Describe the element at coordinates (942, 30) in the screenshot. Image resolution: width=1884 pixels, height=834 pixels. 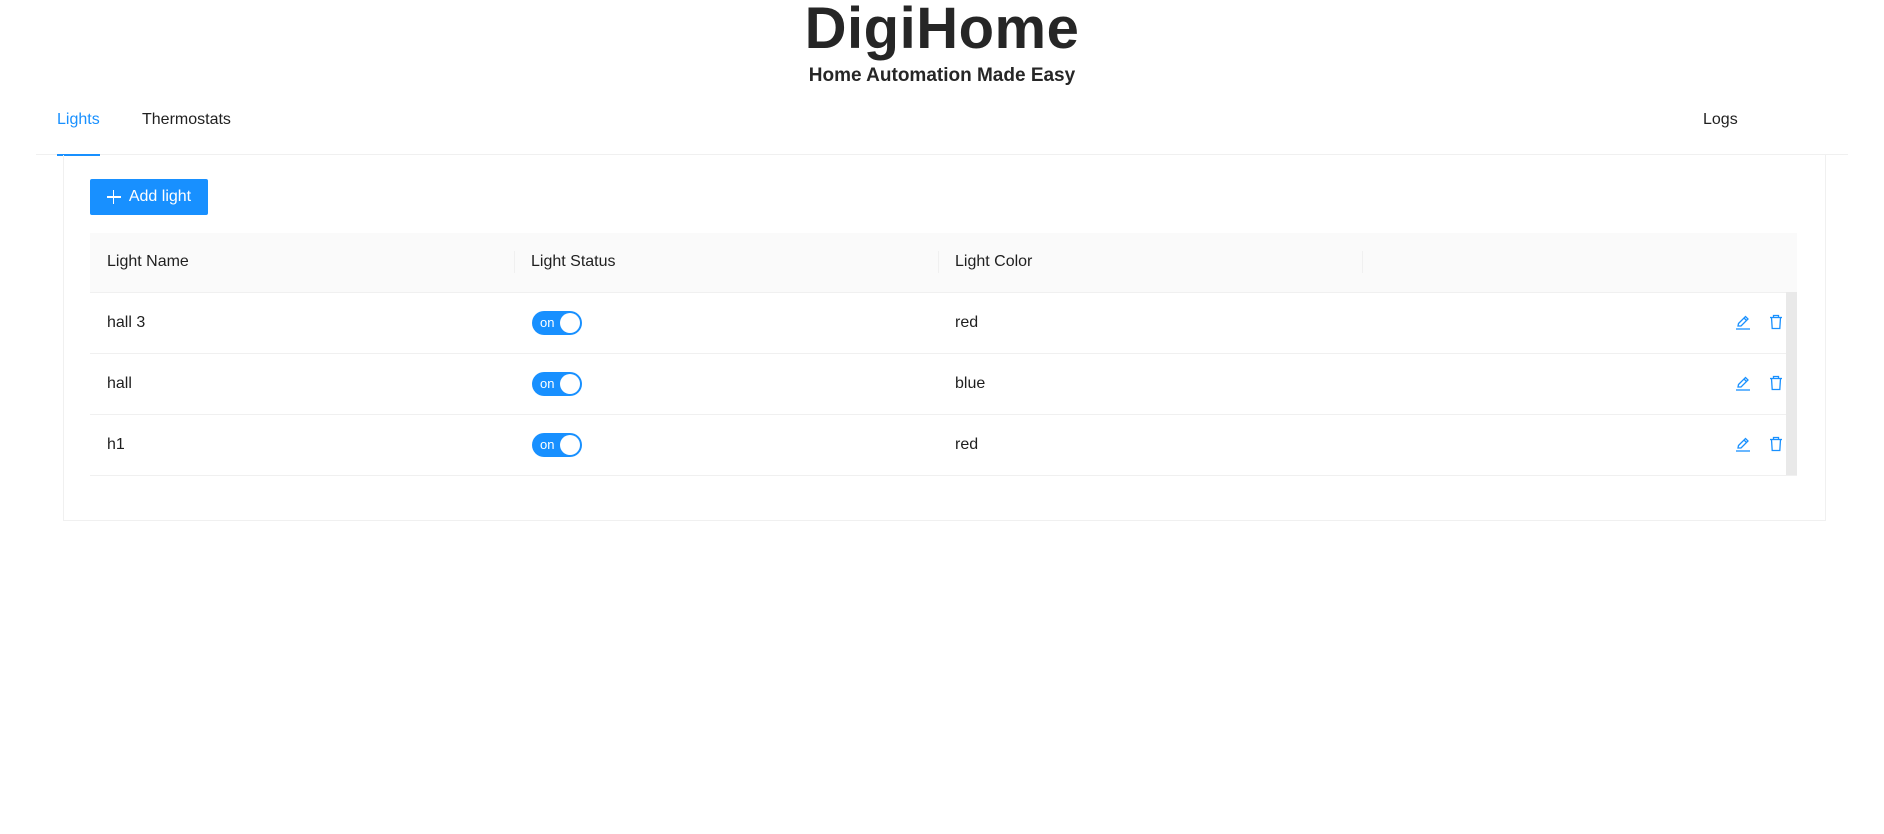
I see `app-title: DigiHome` at that location.